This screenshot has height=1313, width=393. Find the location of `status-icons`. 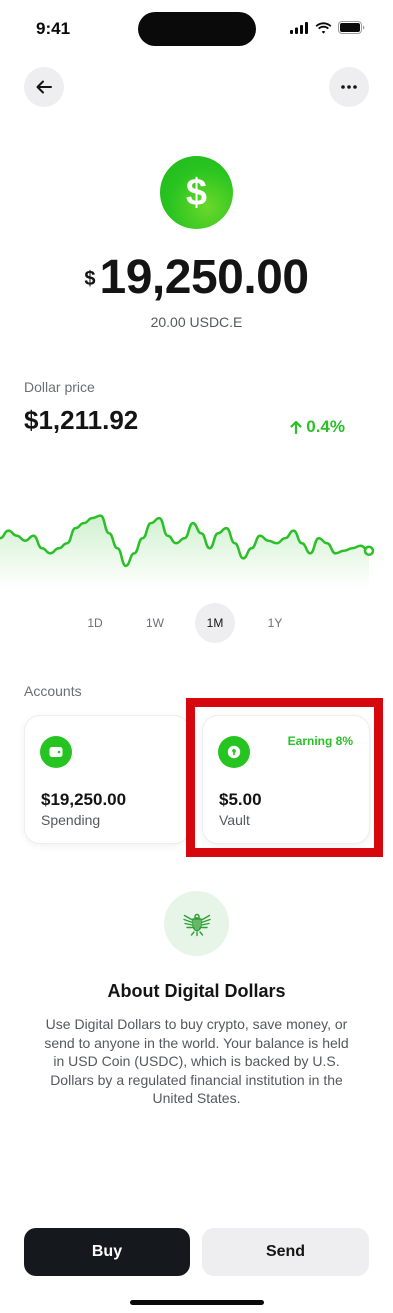

status-icons is located at coordinates (327, 27).